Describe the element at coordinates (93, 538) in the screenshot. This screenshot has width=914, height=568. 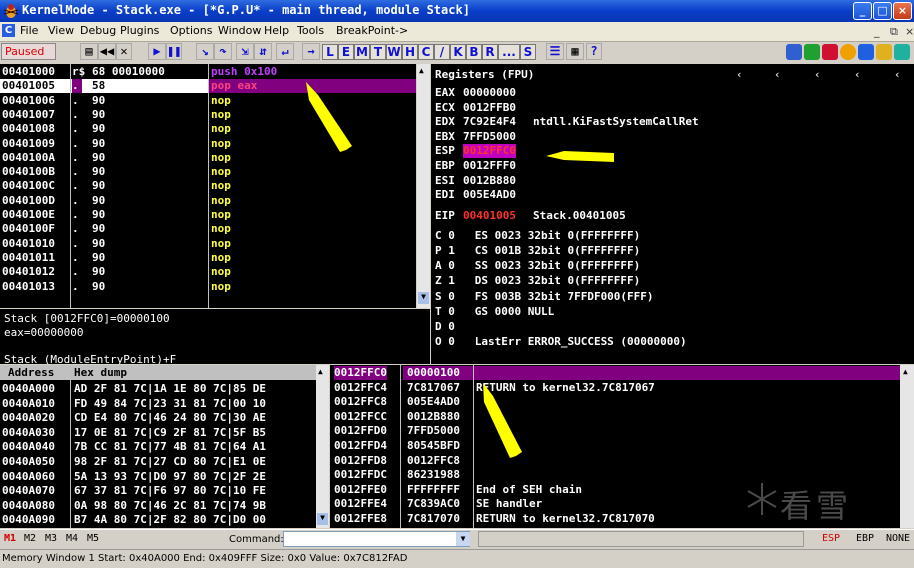
I see `memory-tab-m5: M5` at that location.